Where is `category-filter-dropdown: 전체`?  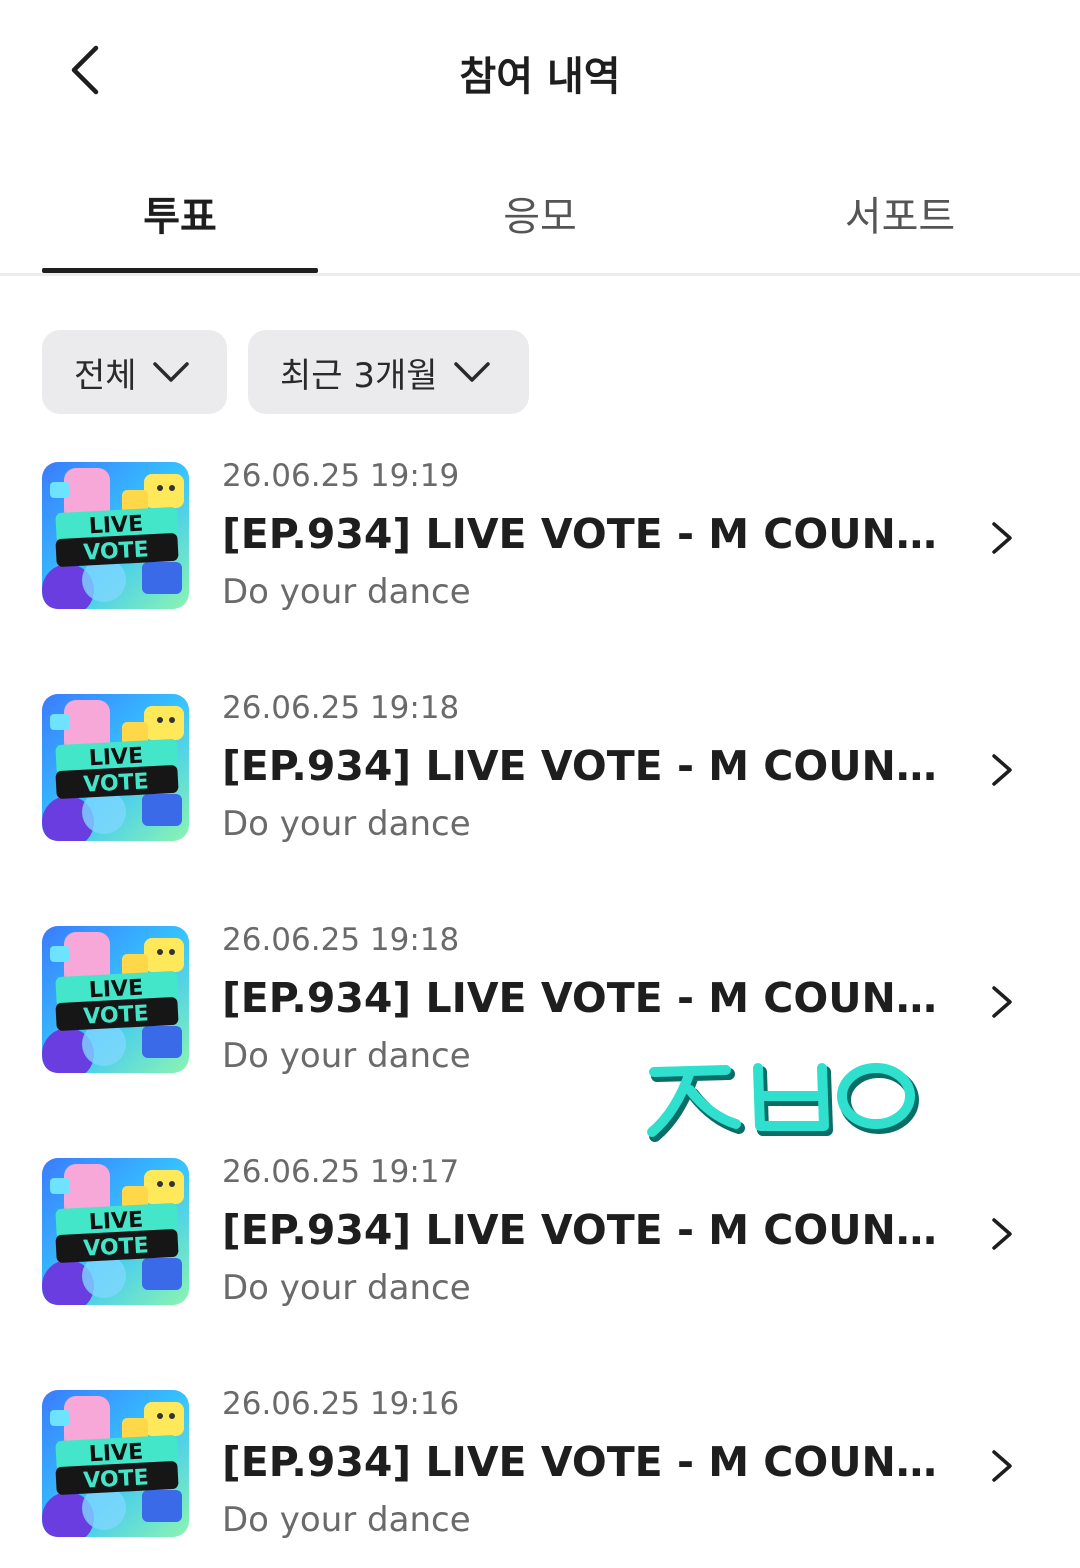 category-filter-dropdown: 전체 is located at coordinates (134, 372).